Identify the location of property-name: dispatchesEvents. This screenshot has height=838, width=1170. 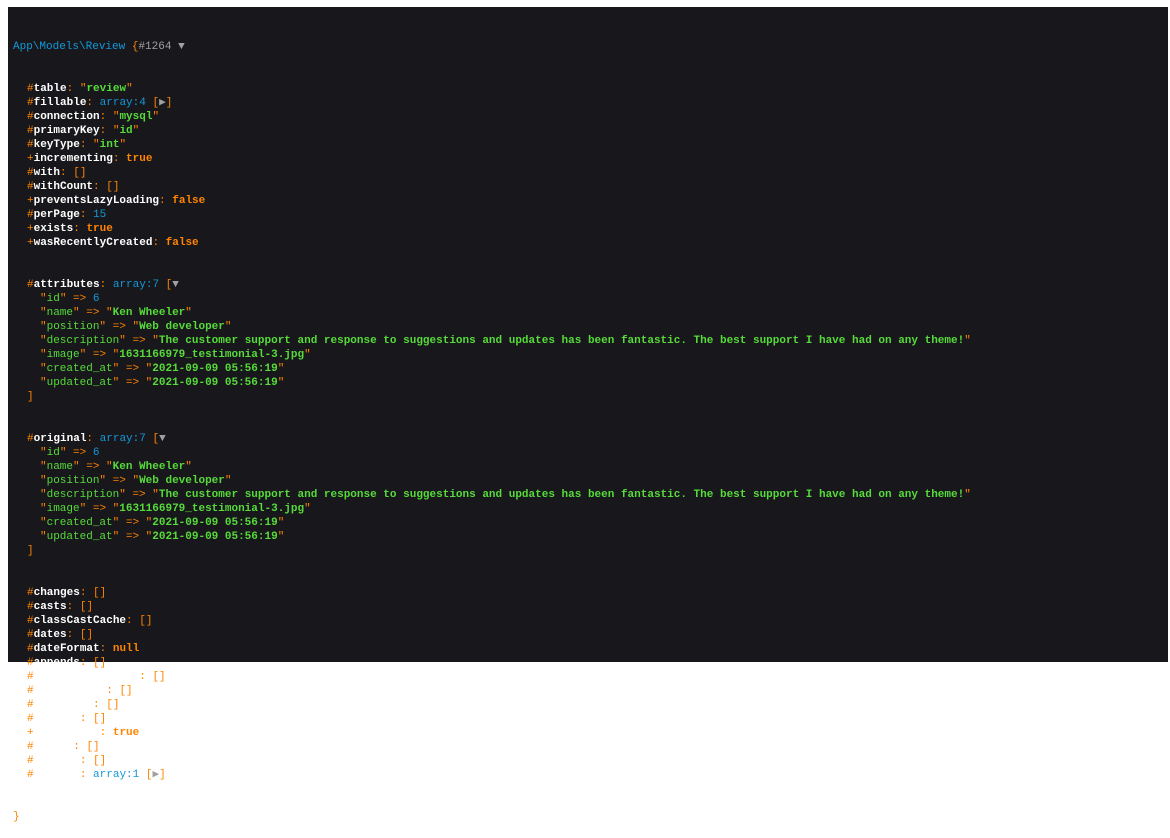
(86, 677).